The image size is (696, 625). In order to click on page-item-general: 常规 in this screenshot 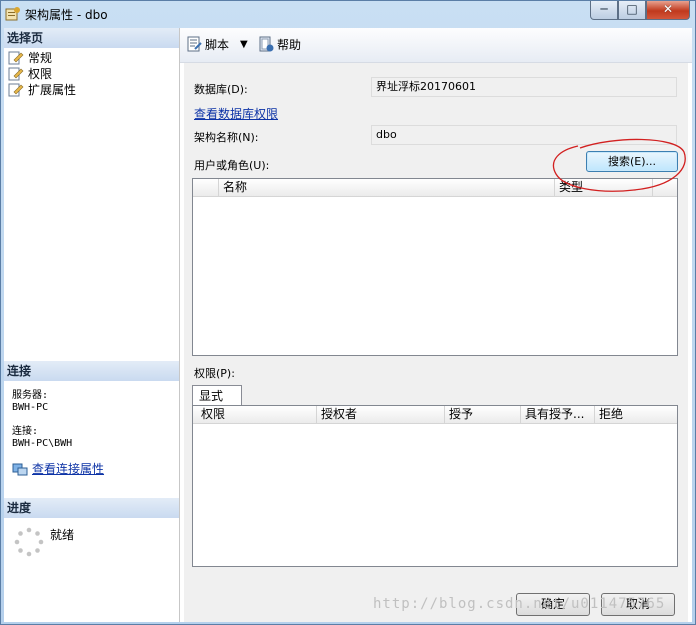, I will do `click(30, 58)`.